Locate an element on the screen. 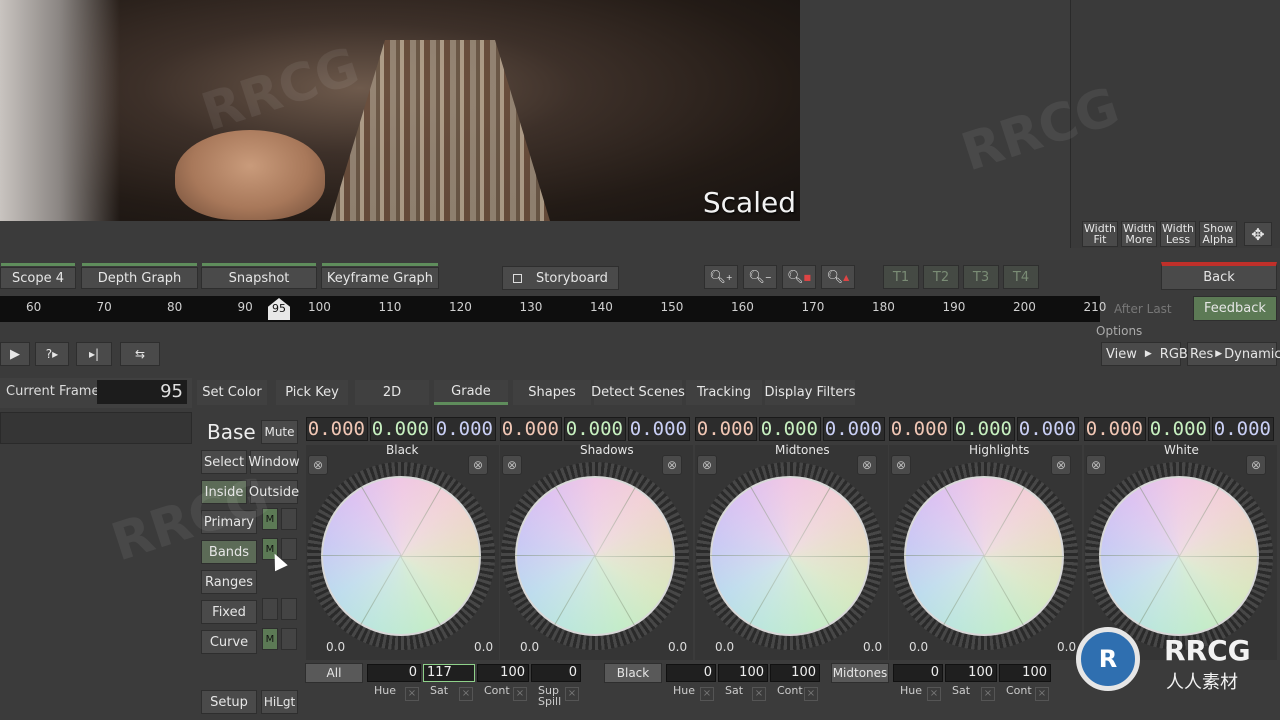 The image size is (1280, 720). track-t4-button: T4 is located at coordinates (1021, 277).